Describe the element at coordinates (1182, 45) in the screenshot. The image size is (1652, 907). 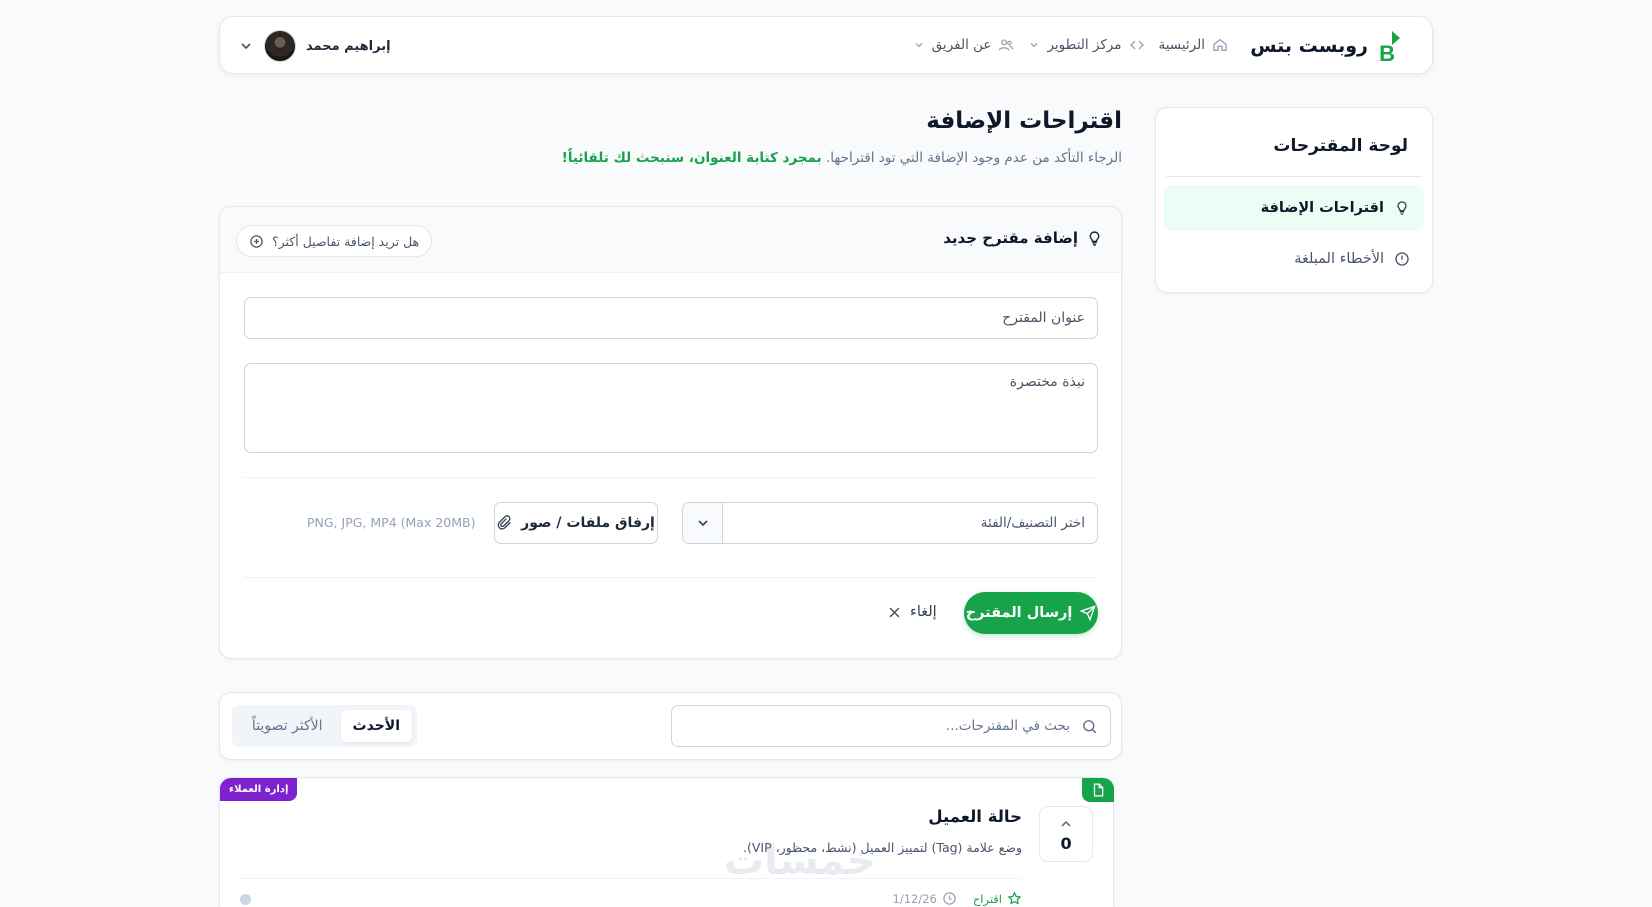
I see `nav-label-home: الرئيسية` at that location.